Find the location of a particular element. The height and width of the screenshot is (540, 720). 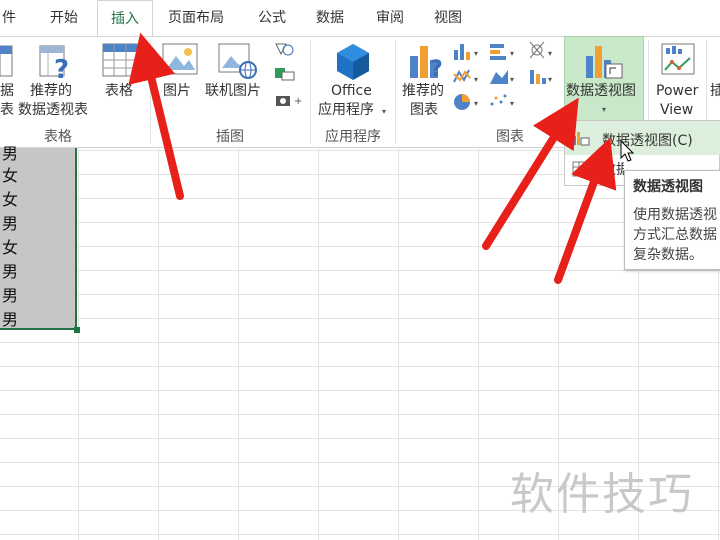

arrow-to-pivot-chart is located at coordinates (530, 173).